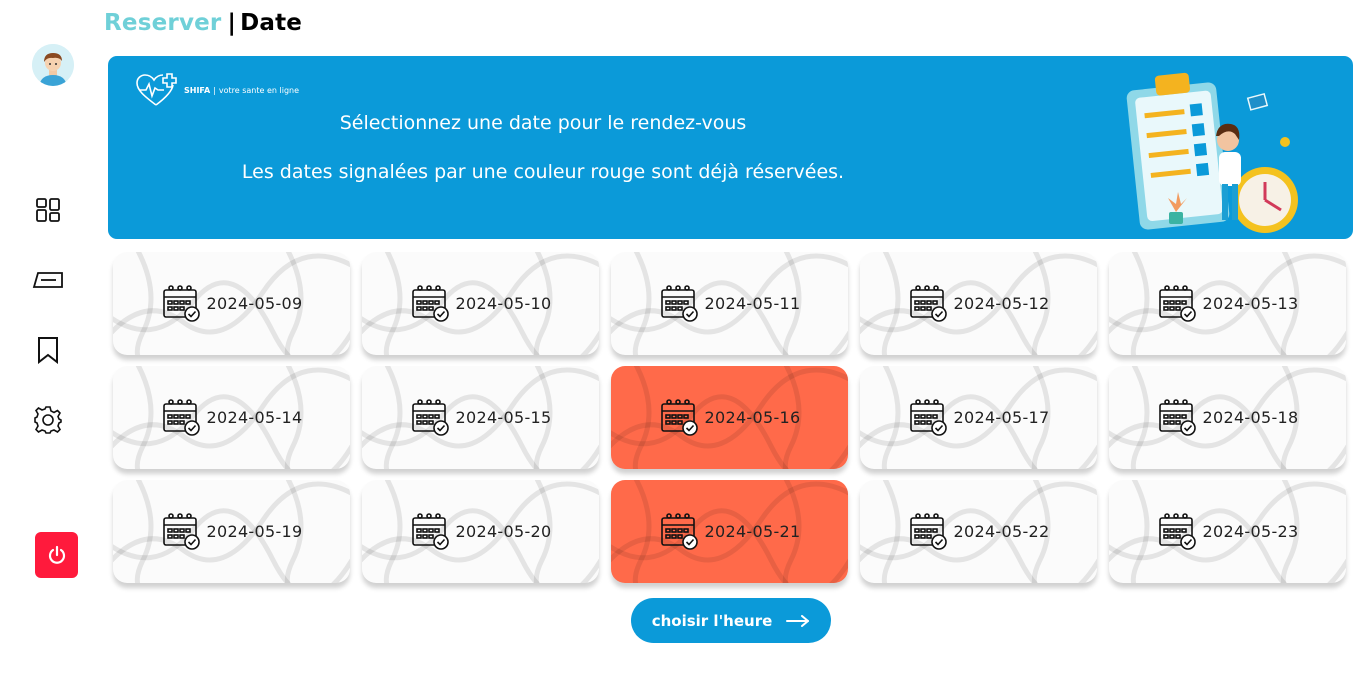 The image size is (1366, 677). I want to click on choose-time-label: choisir l'heure, so click(712, 620).